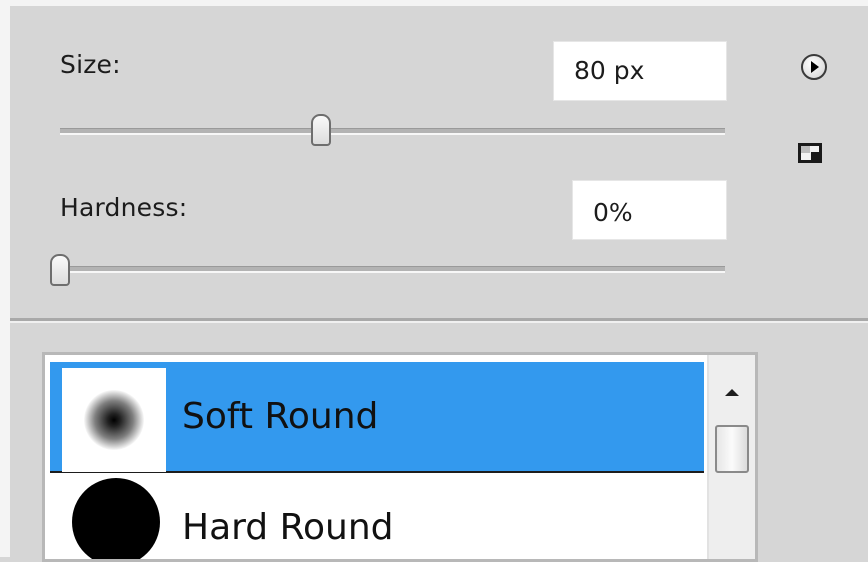  What do you see at coordinates (640, 71) in the screenshot?
I see `size-value-field: 80 px` at bounding box center [640, 71].